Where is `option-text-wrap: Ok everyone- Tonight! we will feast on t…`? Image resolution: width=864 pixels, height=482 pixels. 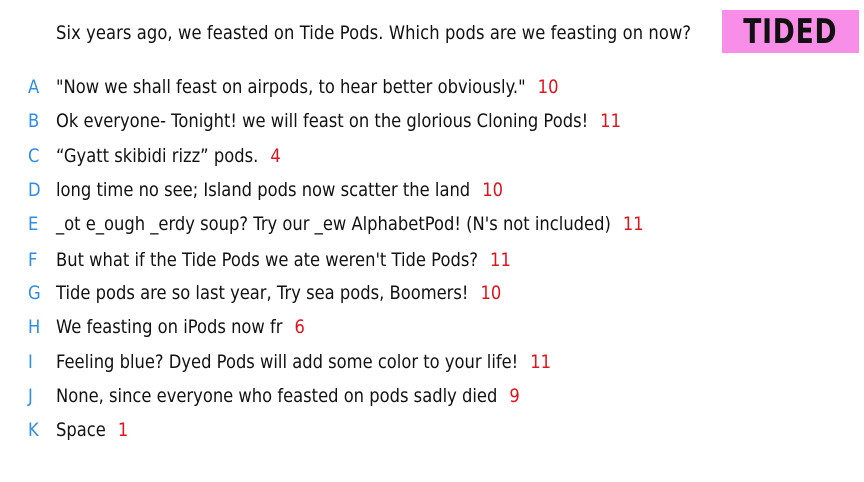 option-text-wrap: Ok everyone- Tonight! we will feast on t… is located at coordinates (338, 121).